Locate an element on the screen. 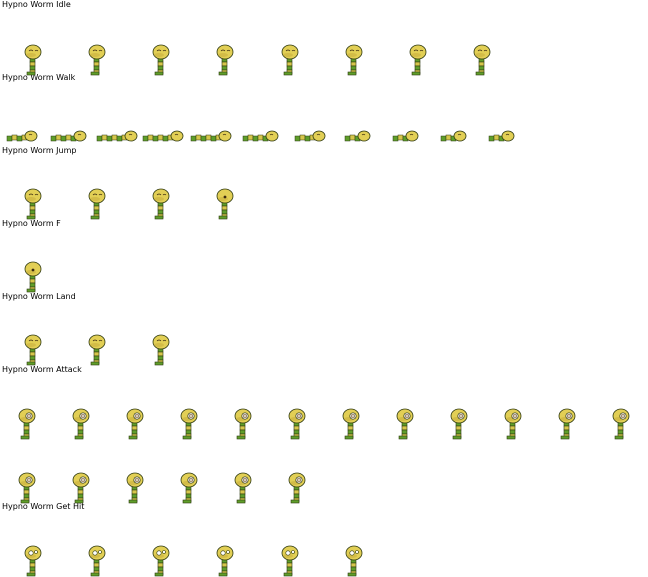  label-attack: Hypno Worm Attack is located at coordinates (42, 369).